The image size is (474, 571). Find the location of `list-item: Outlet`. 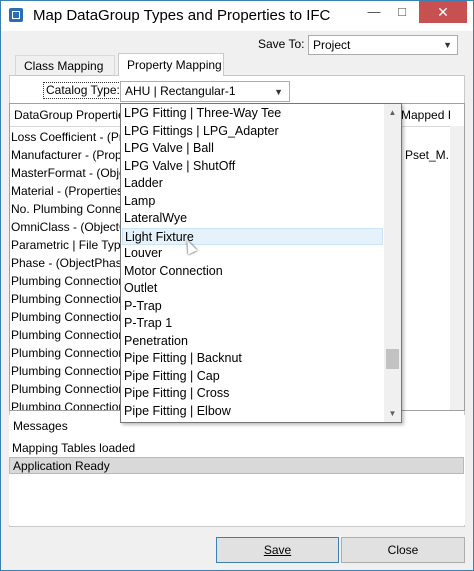

list-item: Outlet is located at coordinates (252, 289).